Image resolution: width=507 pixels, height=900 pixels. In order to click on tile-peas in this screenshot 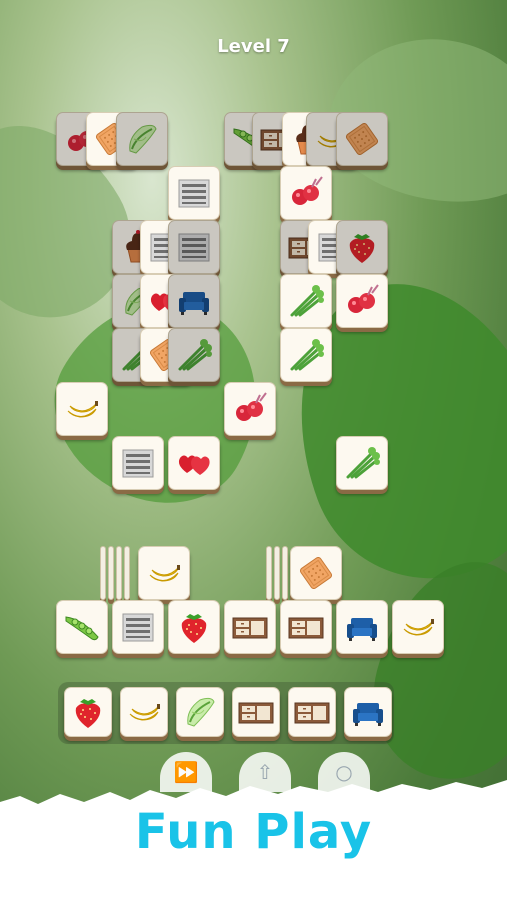, I will do `click(82, 627)`.